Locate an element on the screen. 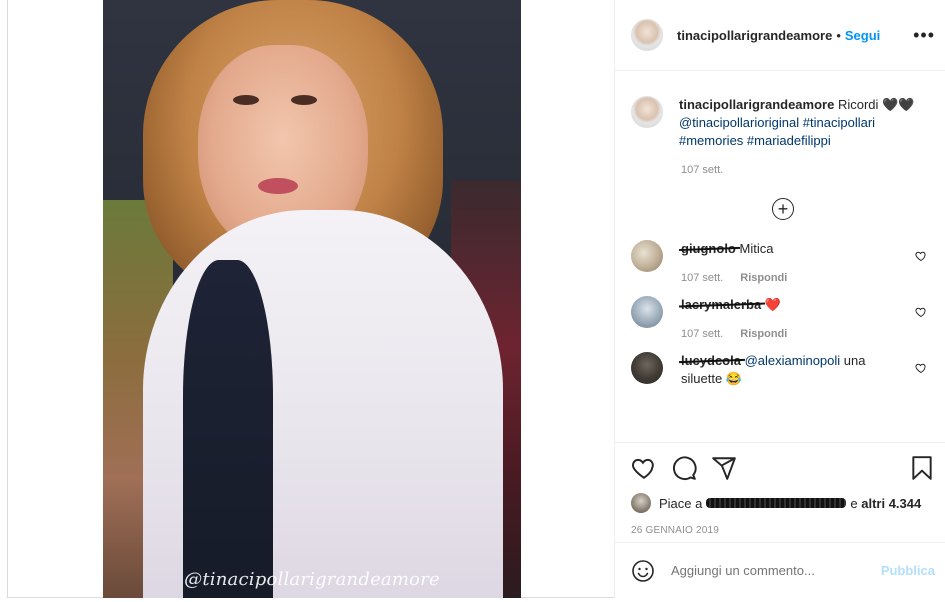 Image resolution: width=945 pixels, height=602 pixels. author-avatar is located at coordinates (647, 35).